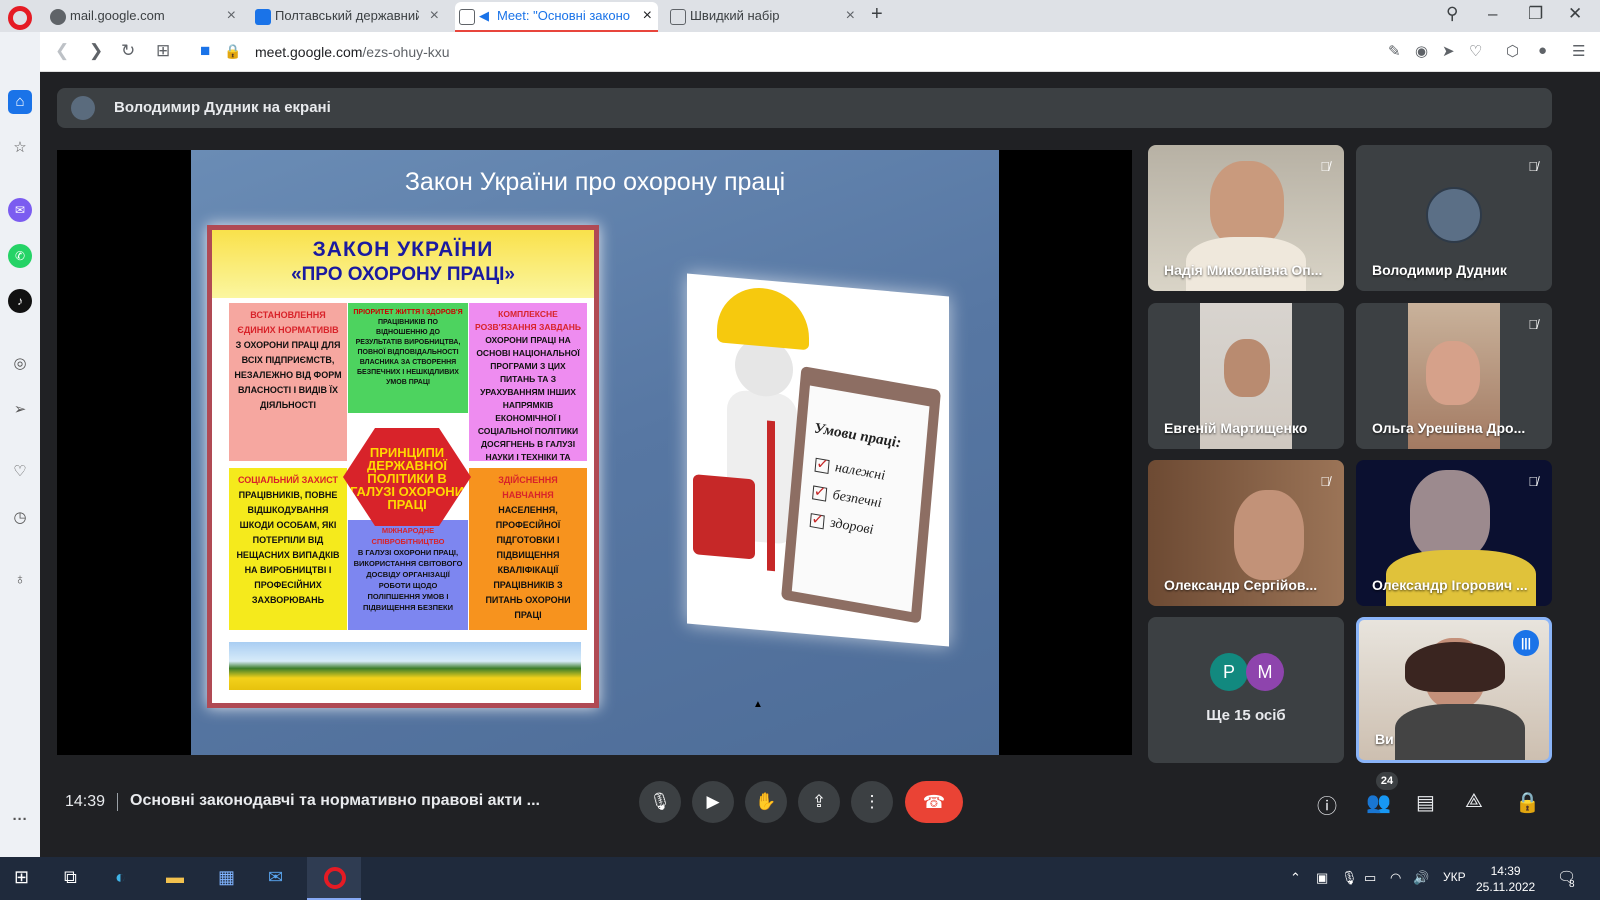  I want to click on presenter-label: Володимир Дудник на екрані, so click(222, 107).